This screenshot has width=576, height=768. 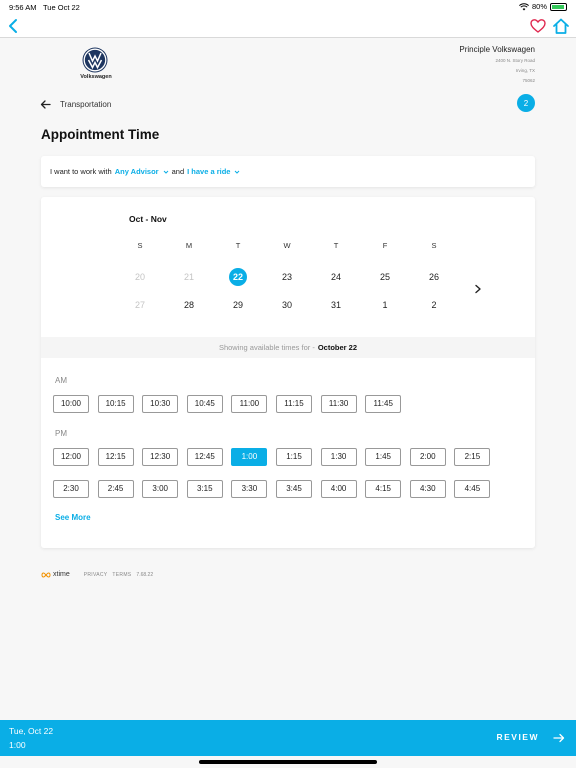 What do you see at coordinates (73, 517) in the screenshot?
I see `see-more-link: See More` at bounding box center [73, 517].